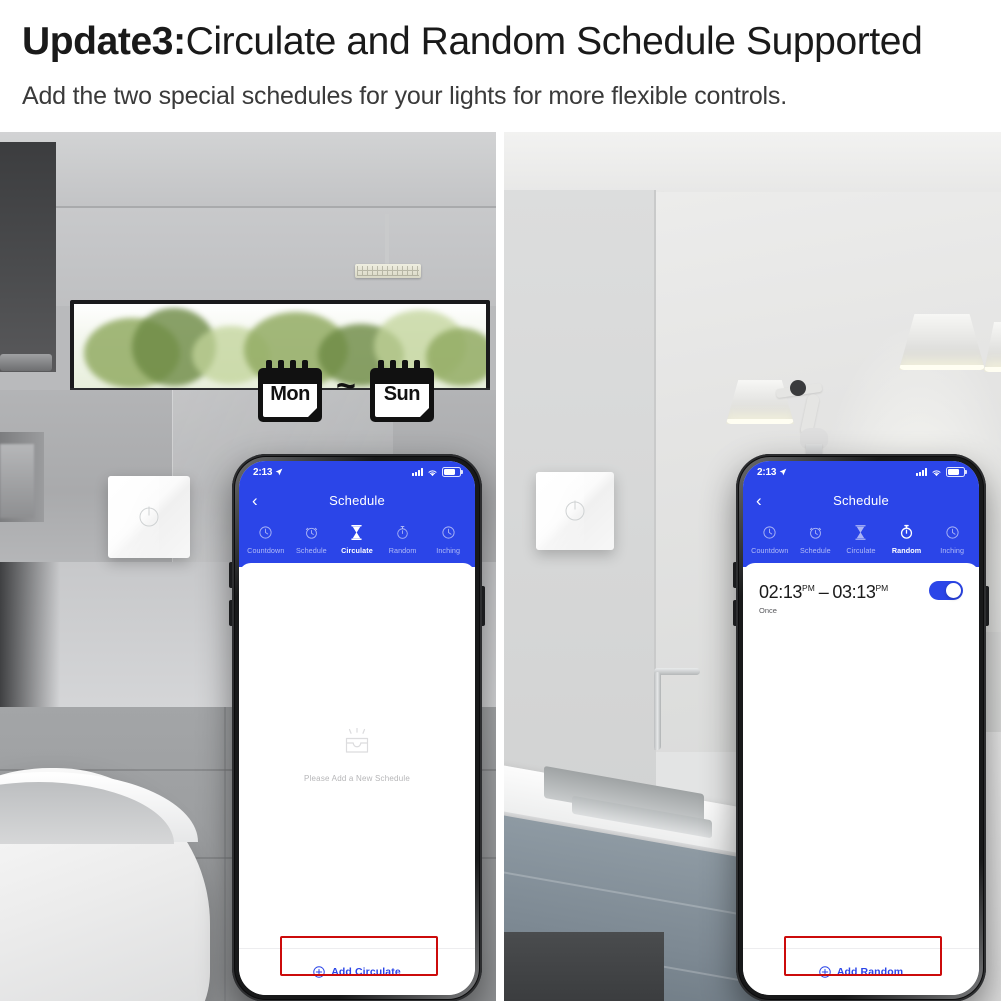 The height and width of the screenshot is (1001, 1001). I want to click on upper-wall, so click(248, 257).